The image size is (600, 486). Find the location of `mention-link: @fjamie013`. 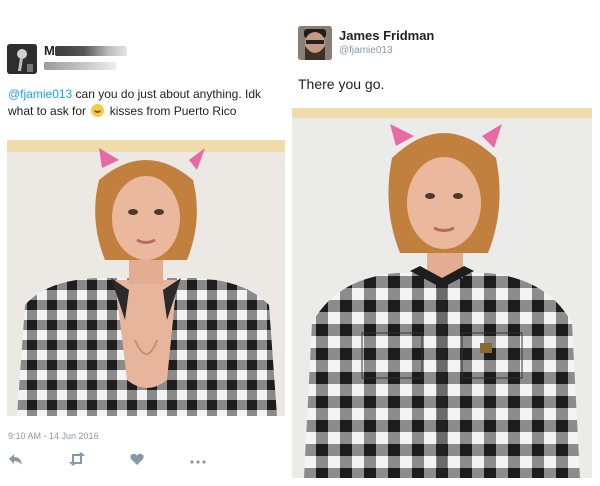

mention-link: @fjamie013 is located at coordinates (40, 94).